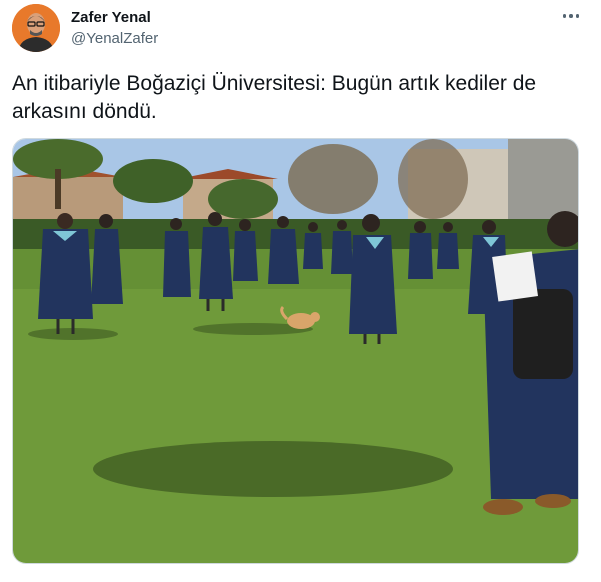 This screenshot has width=601, height=582. I want to click on avatar-image, so click(36, 28).